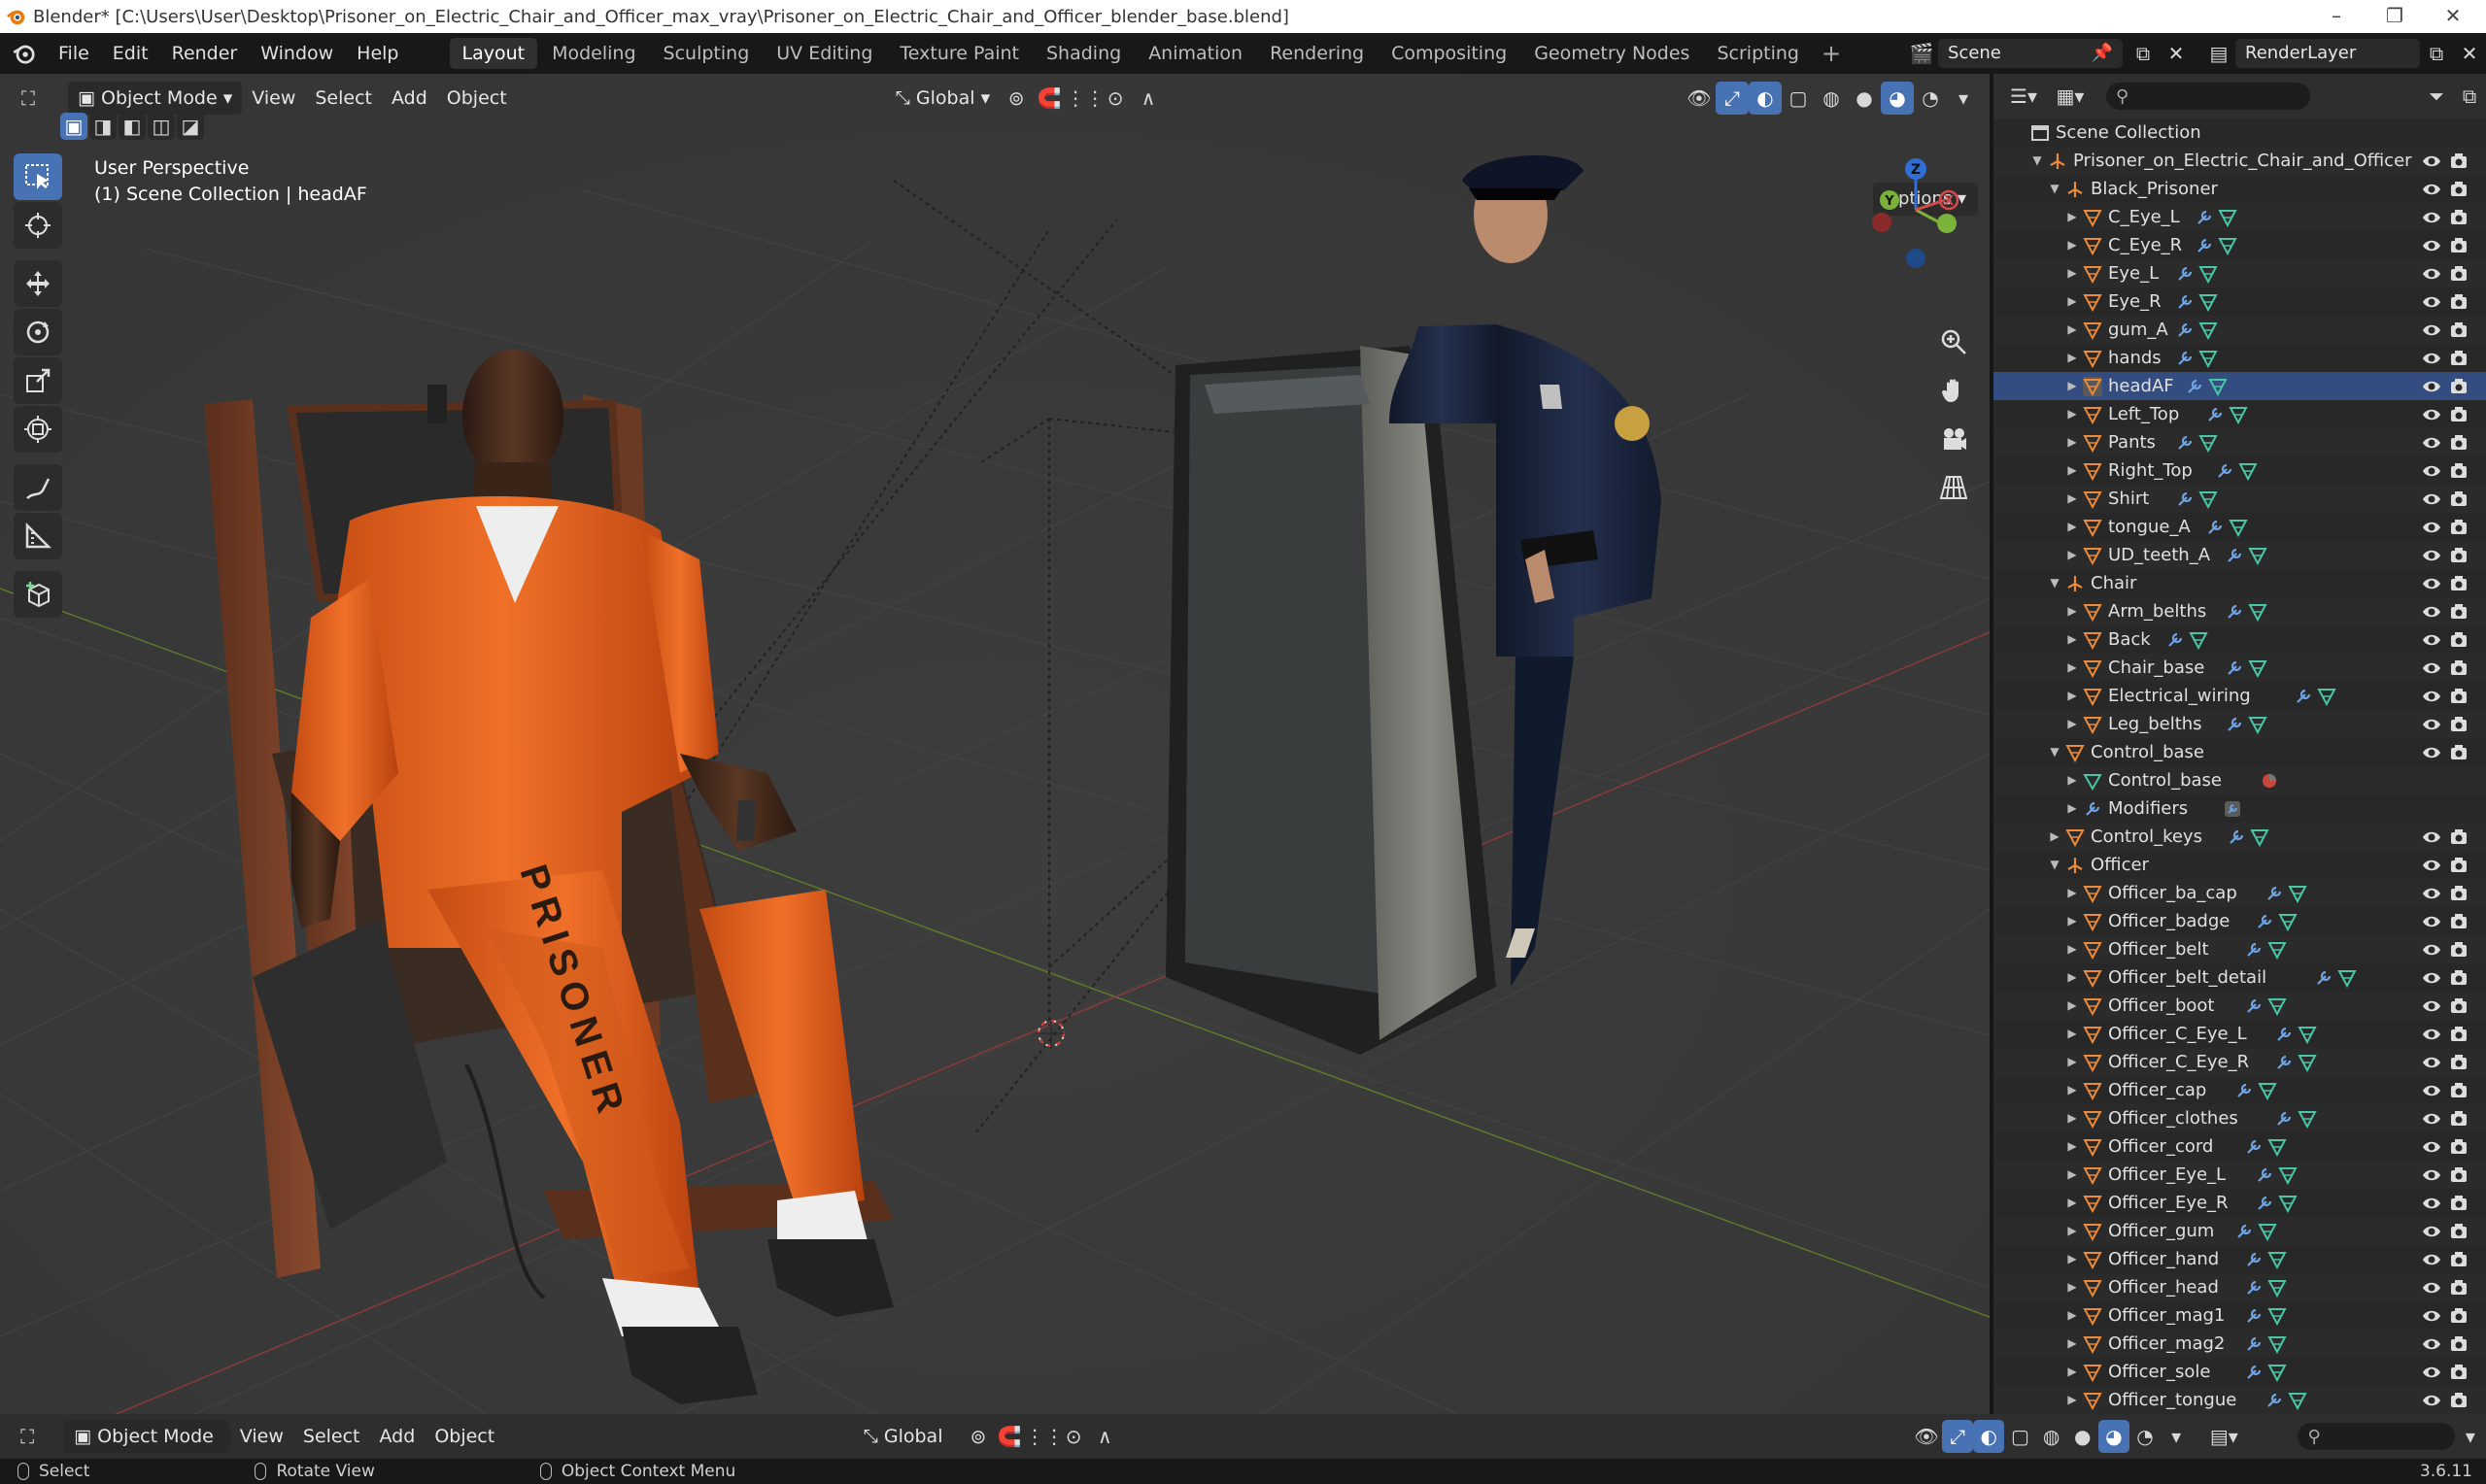 This screenshot has height=1484, width=2486. Describe the element at coordinates (2102, 53) in the screenshot. I see `pin-icon: 📌` at that location.